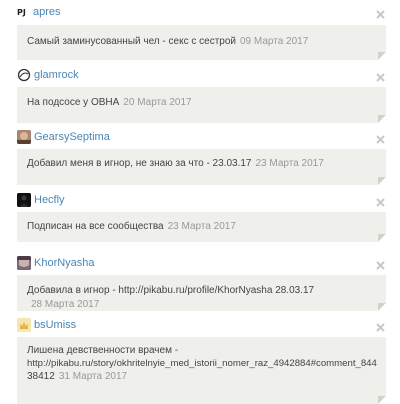 This screenshot has width=400, height=404. Describe the element at coordinates (65, 304) in the screenshot. I see `note-date: 28 Марта 2017` at that location.